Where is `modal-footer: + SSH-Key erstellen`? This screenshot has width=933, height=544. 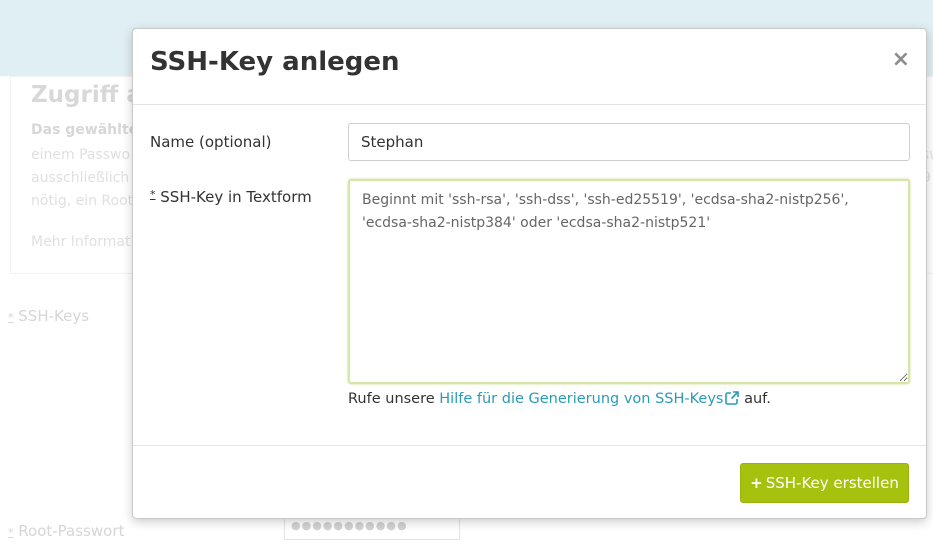 modal-footer: + SSH-Key erstellen is located at coordinates (529, 482).